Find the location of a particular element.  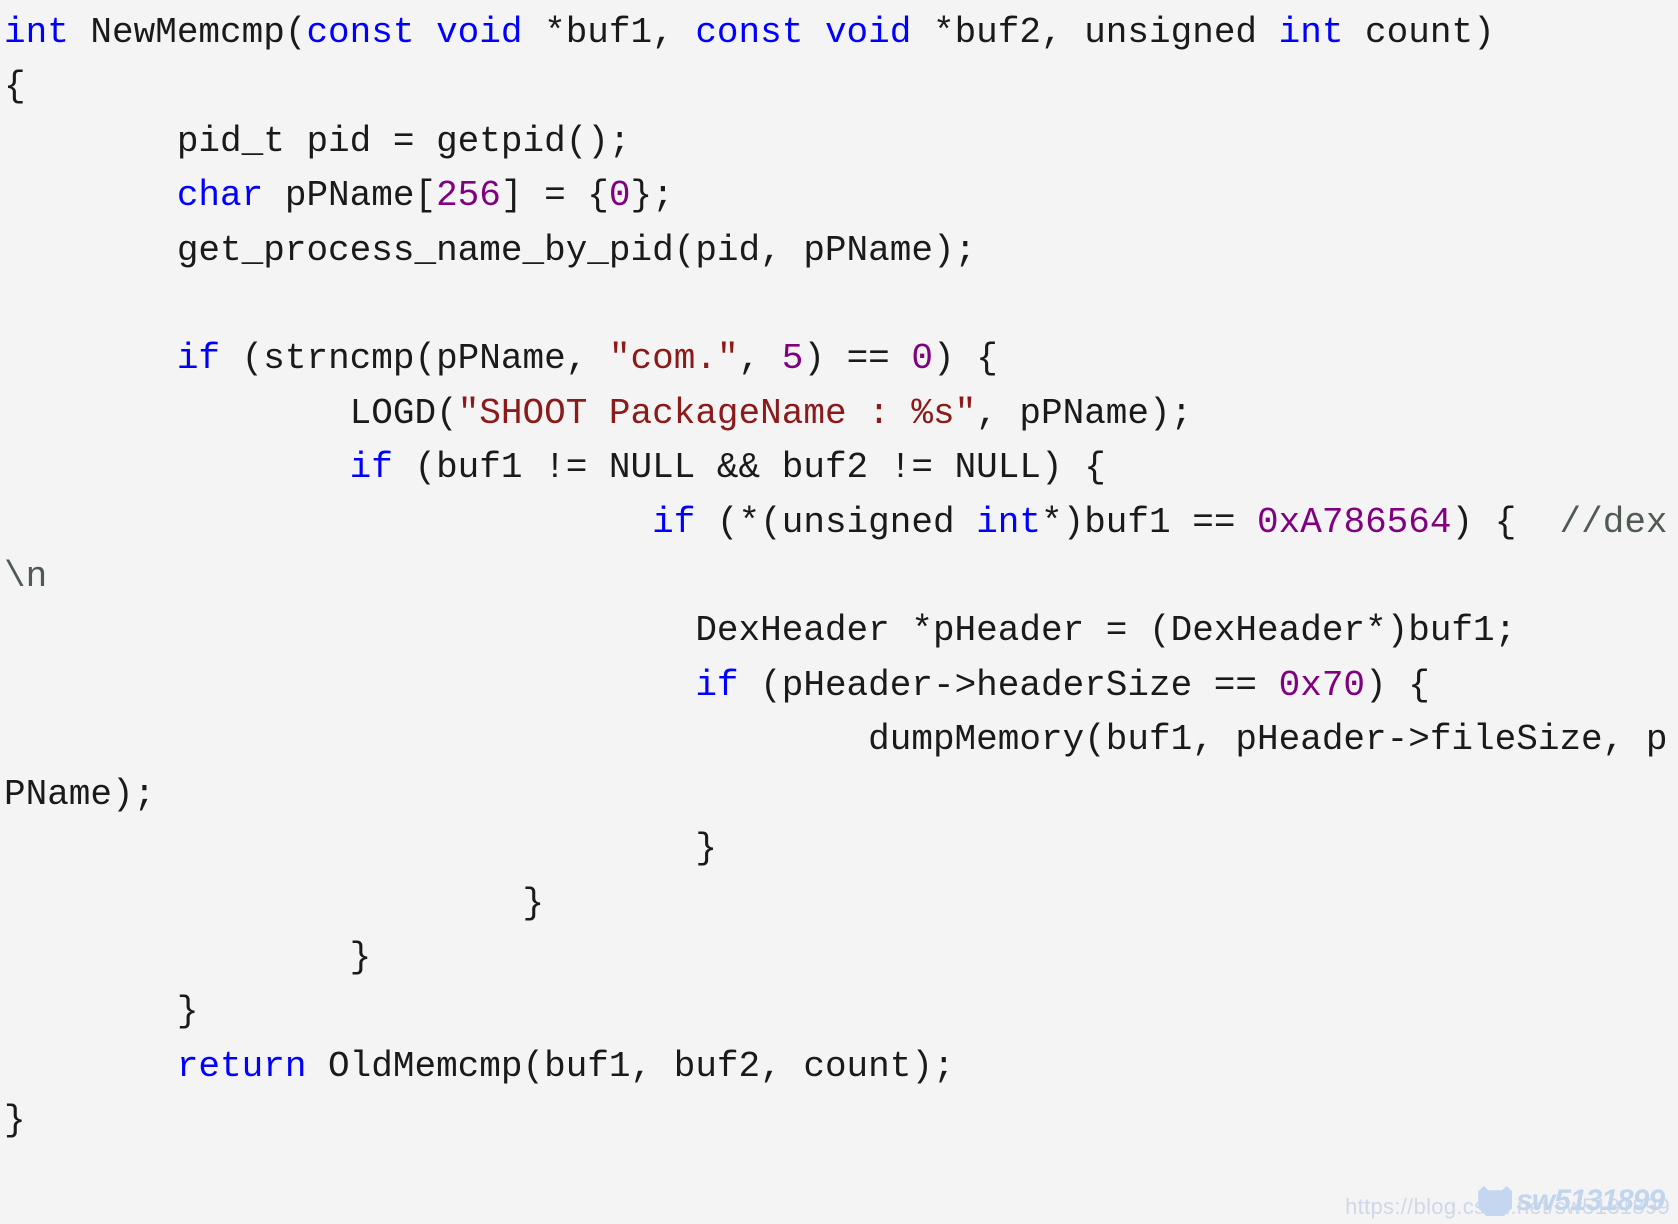

code-line: get_process_name_by_pid(pid, pPName); is located at coordinates (839, 251).